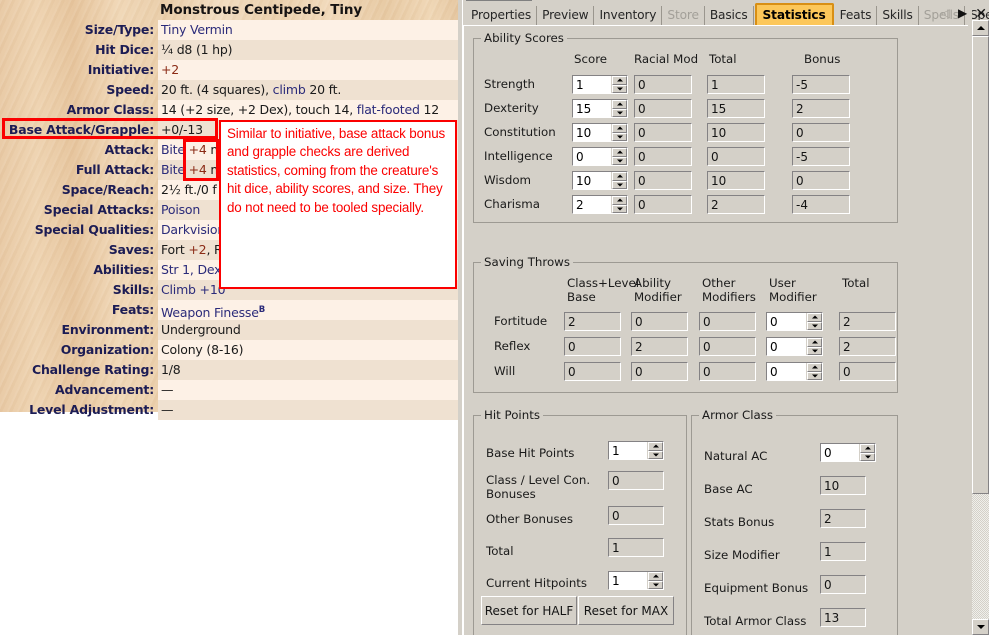  What do you see at coordinates (659, 321) in the screenshot?
I see `save-ability-fortitude: 0` at bounding box center [659, 321].